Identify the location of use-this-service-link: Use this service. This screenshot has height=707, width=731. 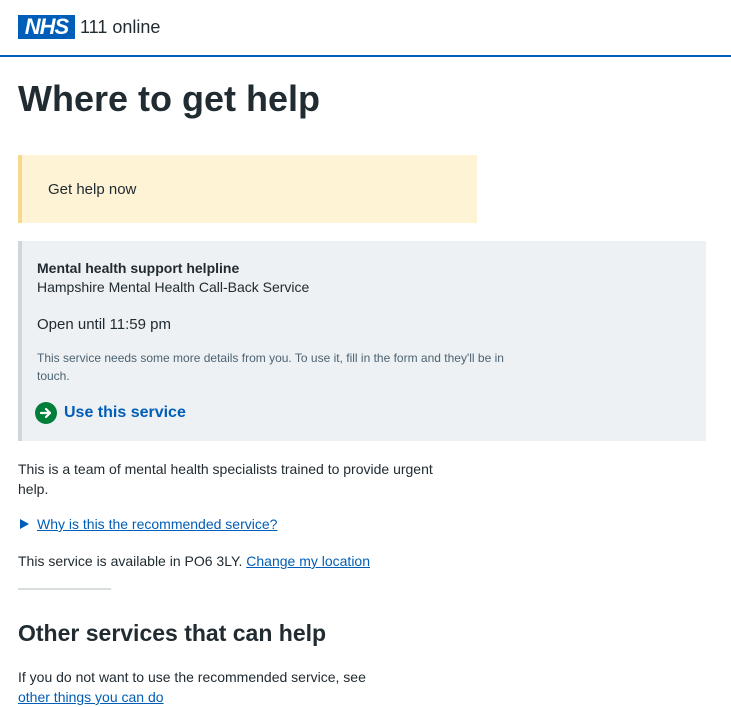
(110, 413).